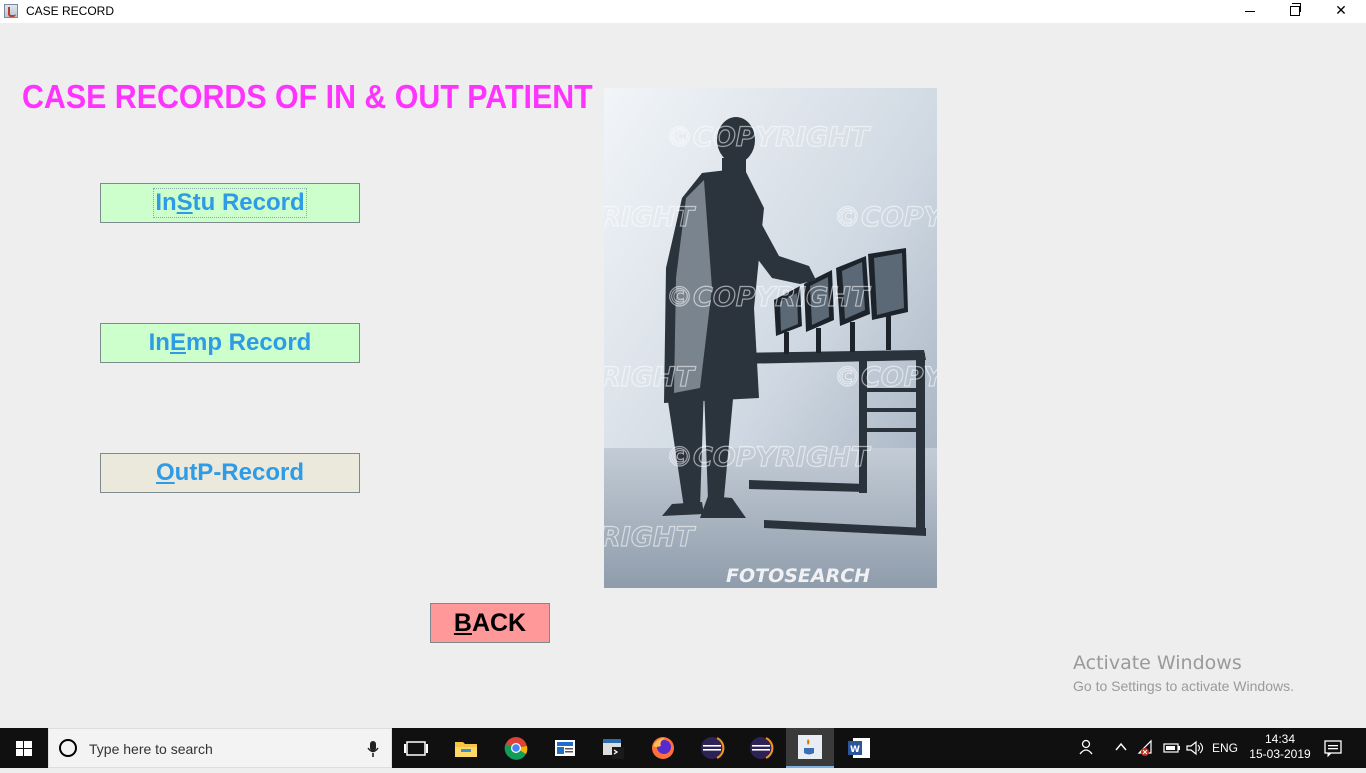  Describe the element at coordinates (885, 217) in the screenshot. I see `watermark-3: ©COPY` at that location.